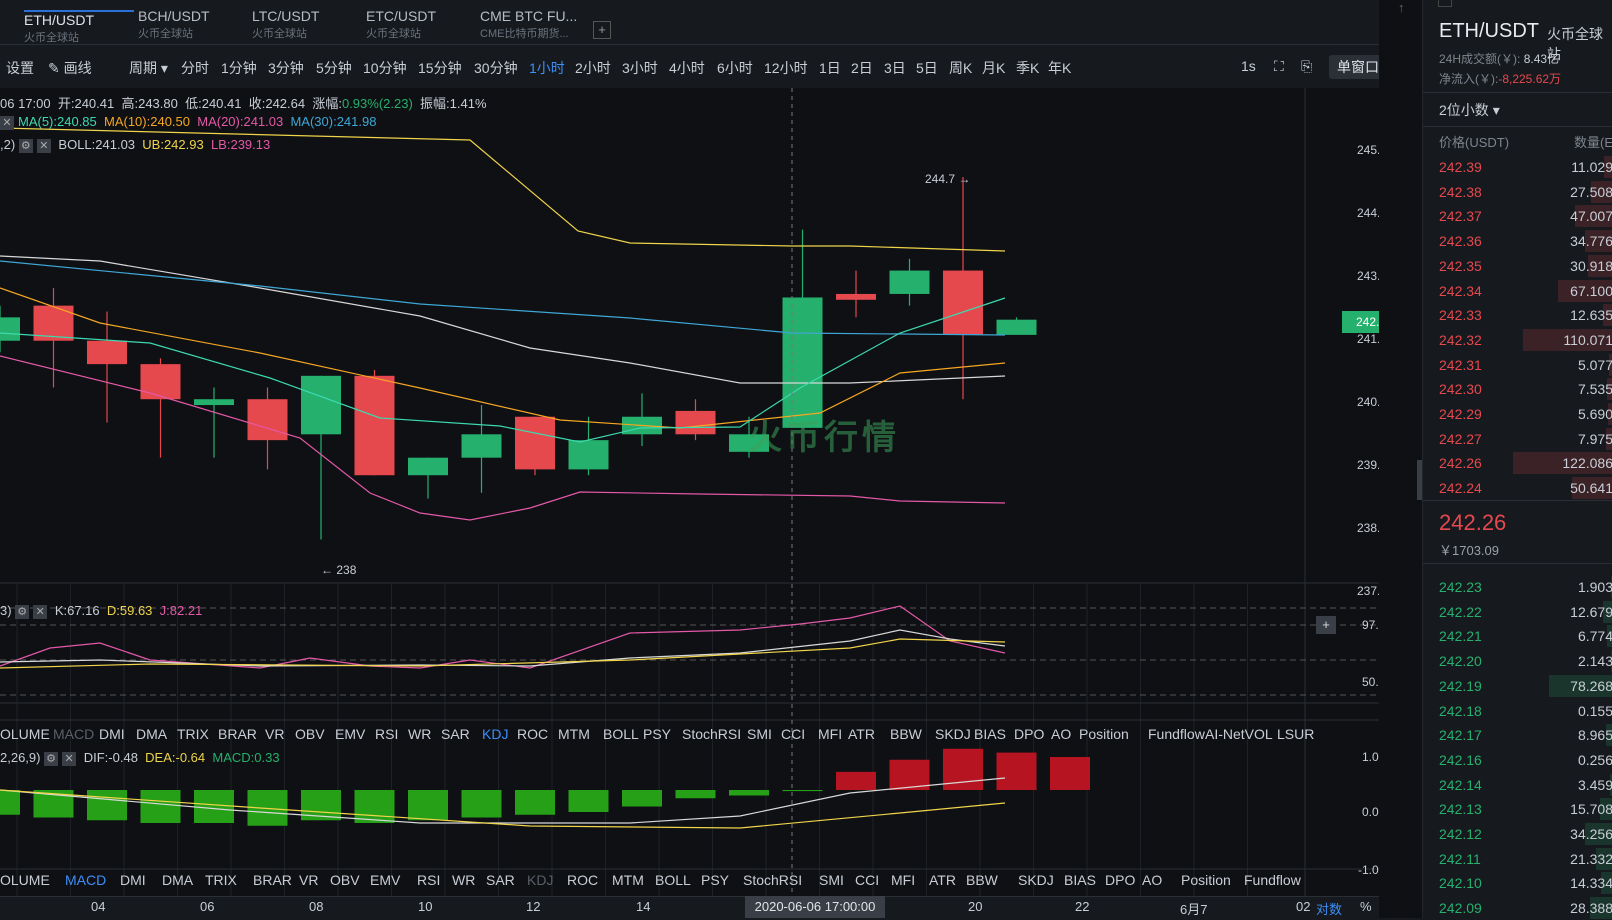  What do you see at coordinates (1445, 3) in the screenshot?
I see `window-icon` at bounding box center [1445, 3].